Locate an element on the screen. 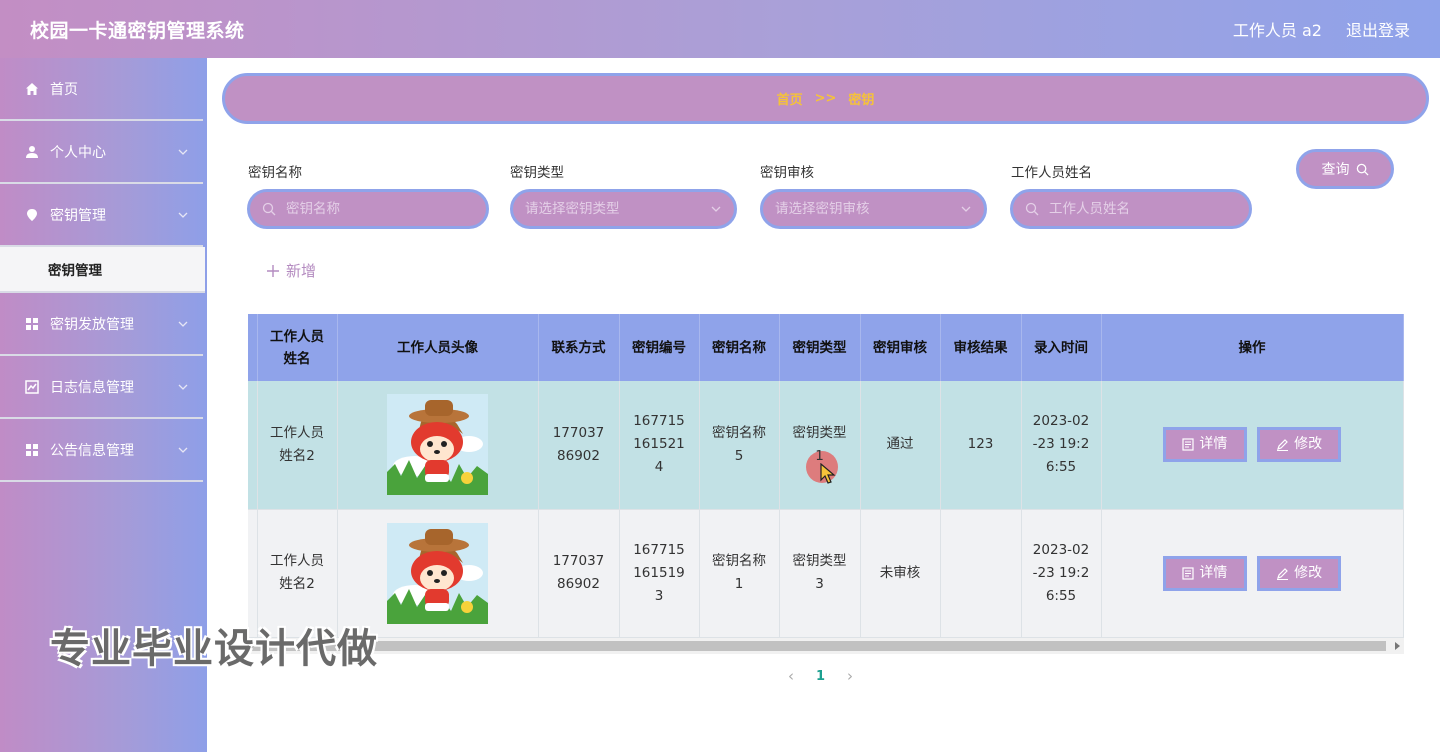 The width and height of the screenshot is (1440, 752). key-type-select is located at coordinates (623, 209).